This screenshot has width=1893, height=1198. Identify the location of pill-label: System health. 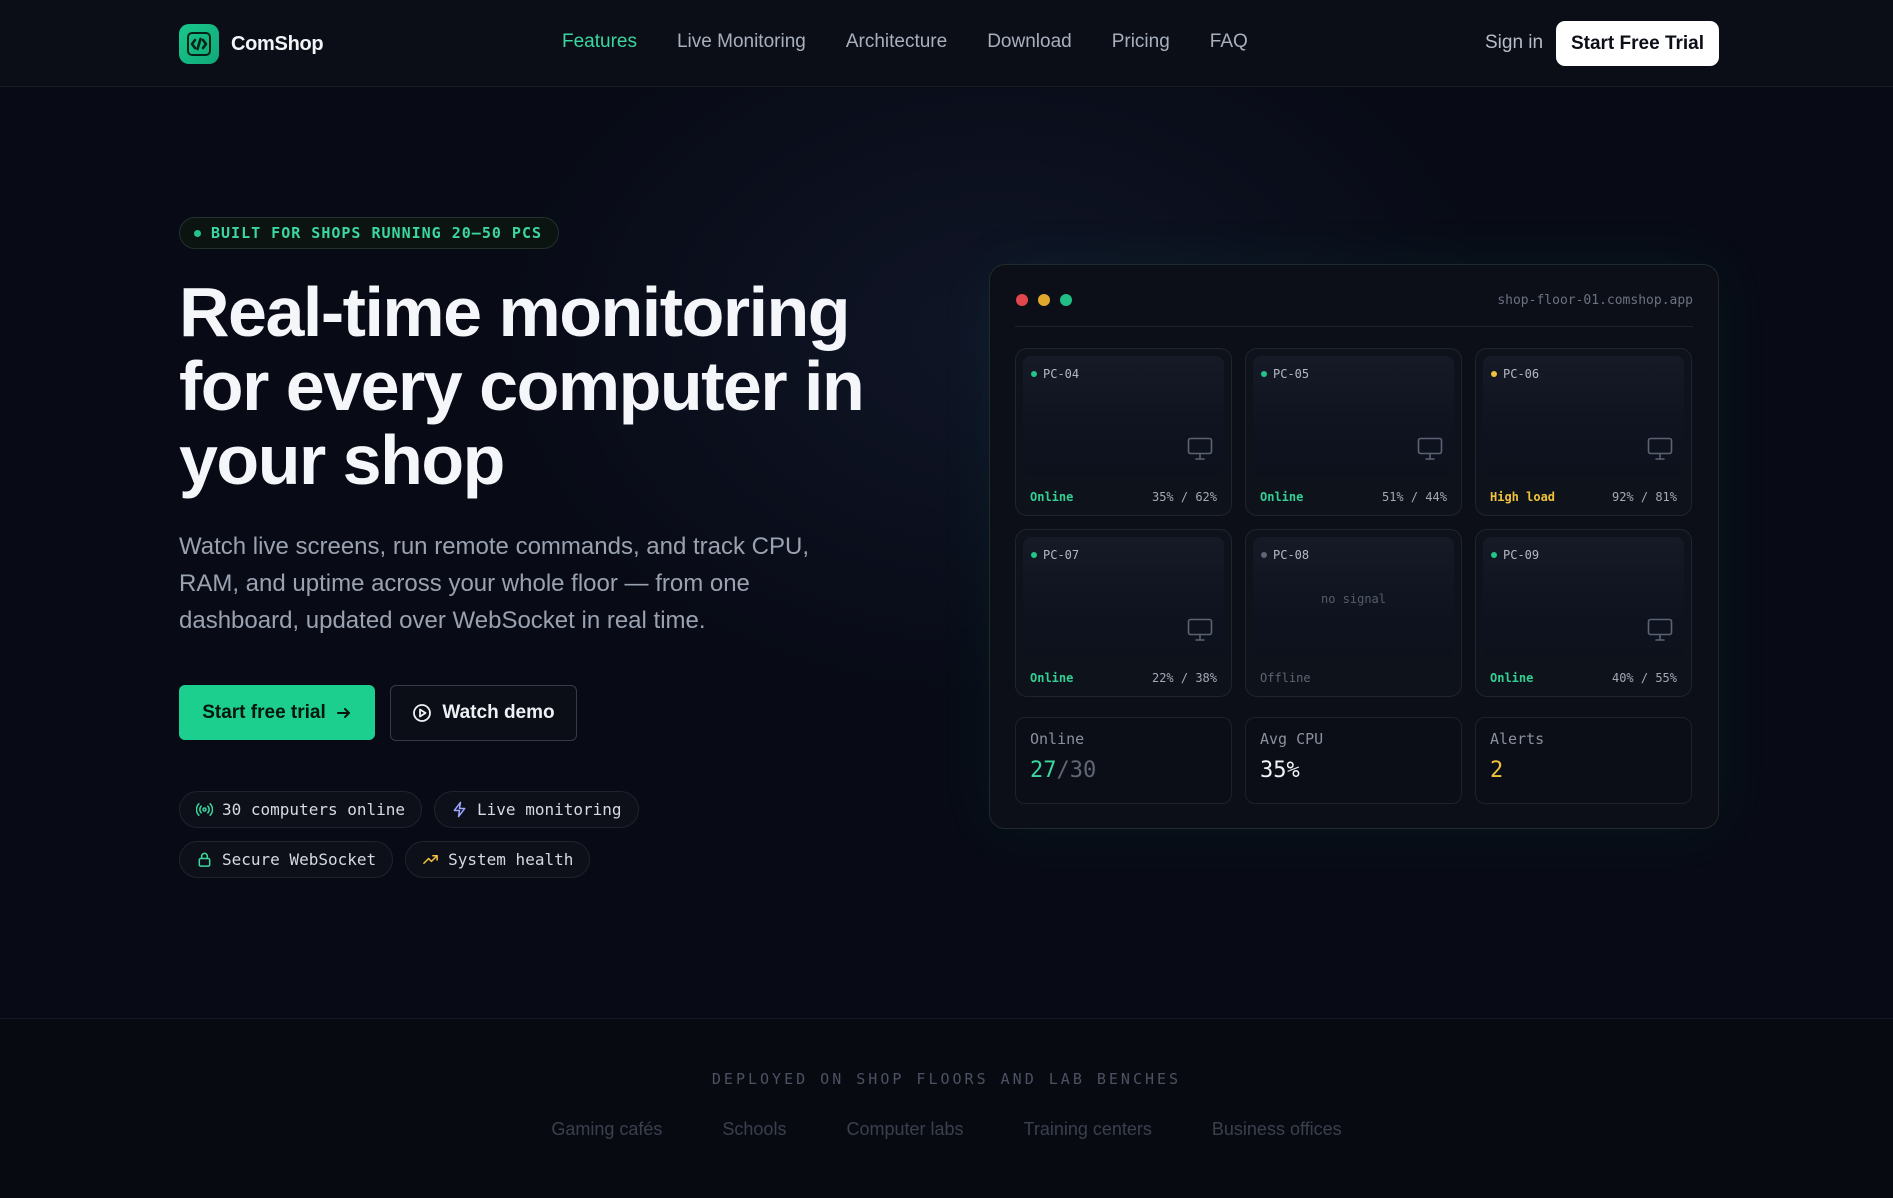
(511, 859).